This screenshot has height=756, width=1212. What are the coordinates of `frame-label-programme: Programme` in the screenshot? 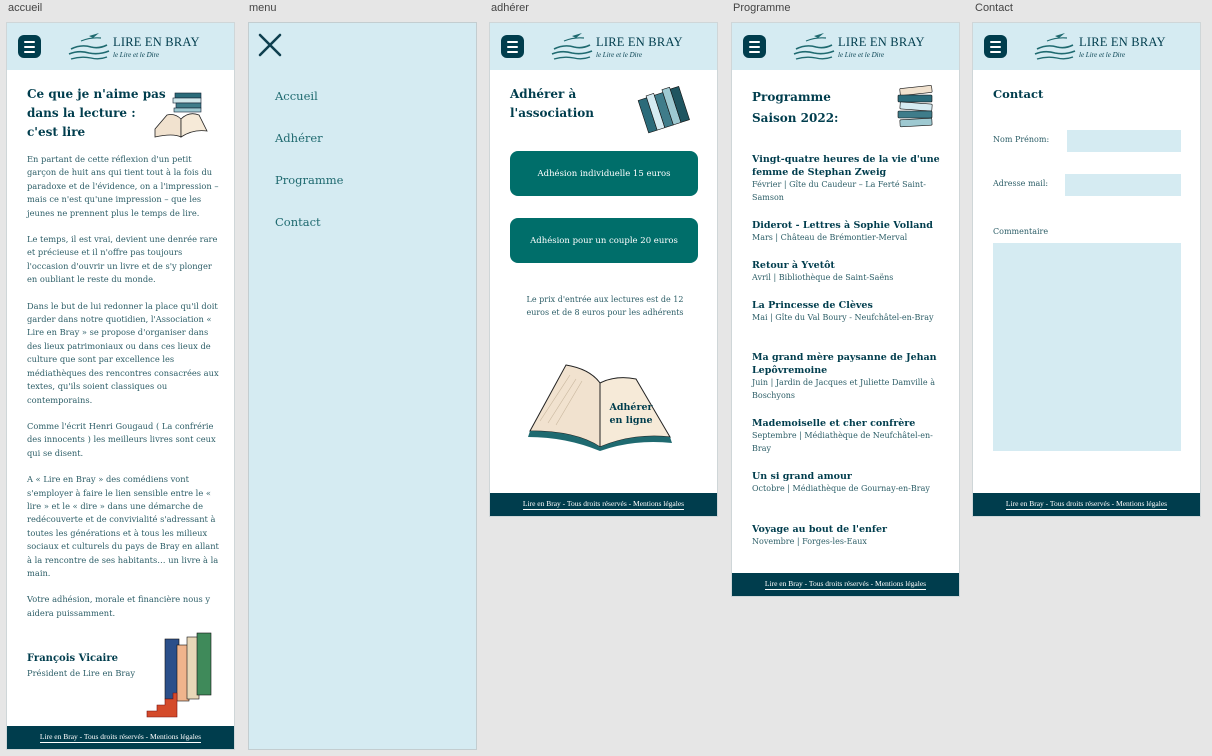 It's located at (762, 8).